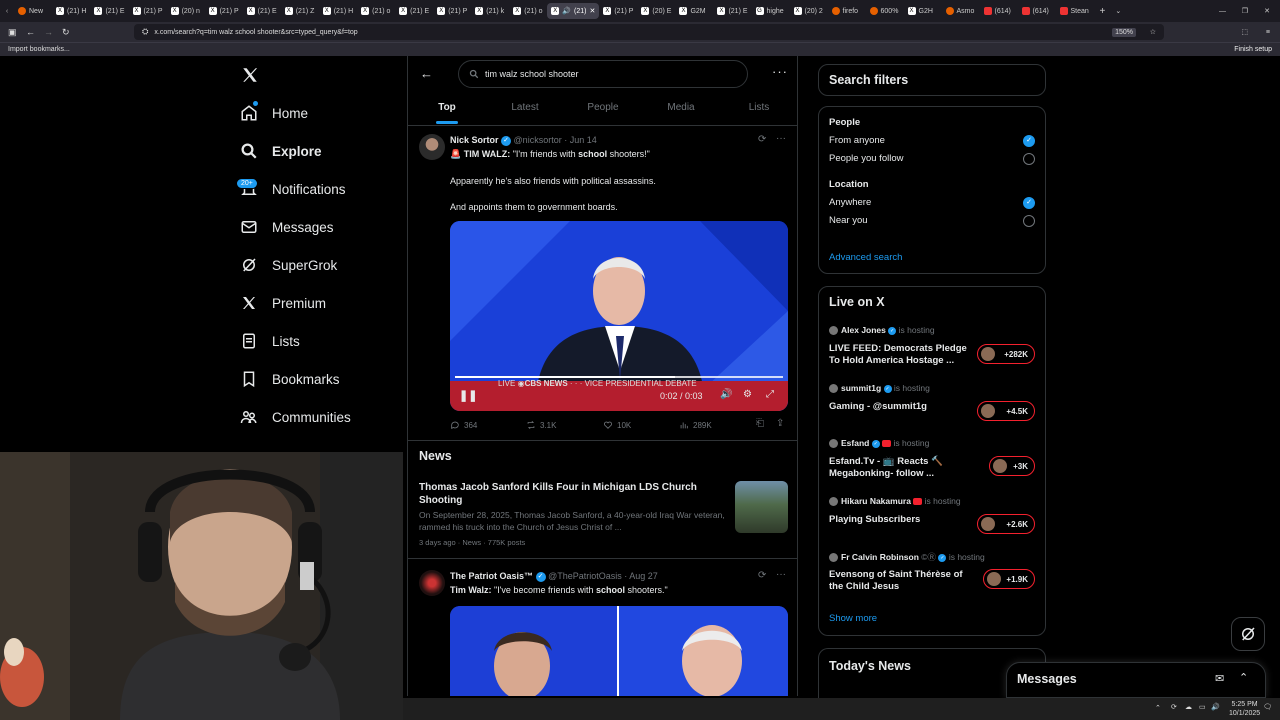  What do you see at coordinates (300, 11) in the screenshot?
I see `browser-tab: X (21) Z` at bounding box center [300, 11].